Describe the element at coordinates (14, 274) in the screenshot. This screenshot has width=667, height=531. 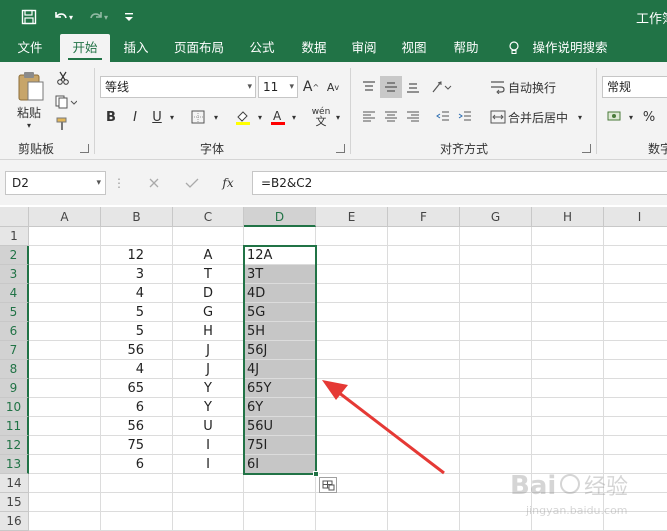
I see `row-header-3: 3` at that location.